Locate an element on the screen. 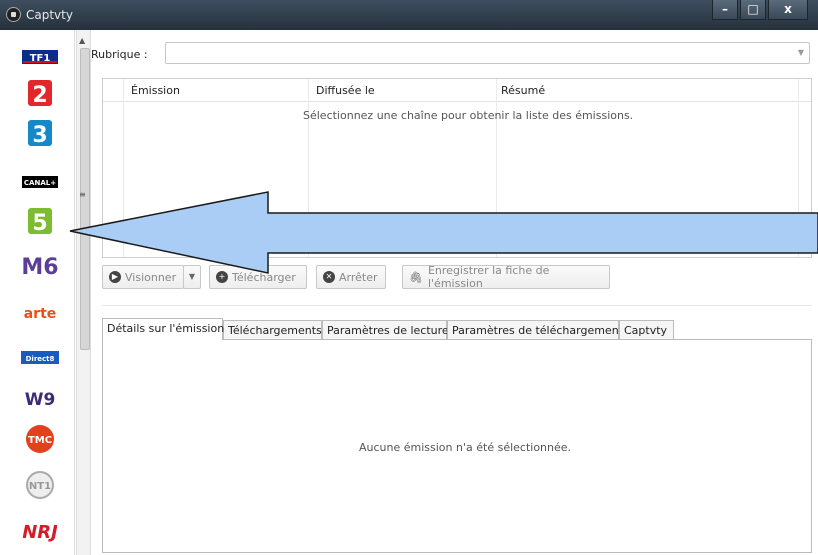  col-resume: Résumé is located at coordinates (523, 90).